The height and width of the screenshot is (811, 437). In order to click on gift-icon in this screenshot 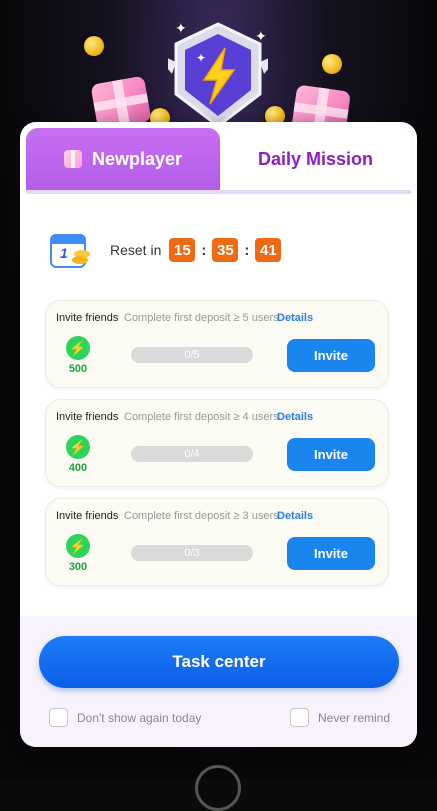, I will do `click(72, 159)`.